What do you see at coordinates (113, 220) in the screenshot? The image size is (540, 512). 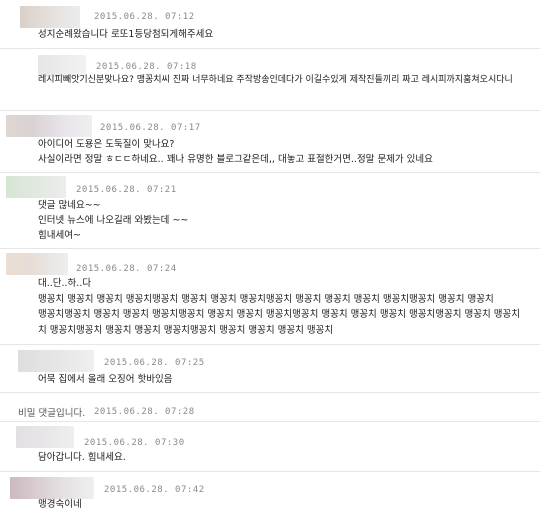 I see `comment-text: 댓글 많네요~~ 인터넷 뉴스에 나오길래 와봤는데 ~~ 힘내세여~` at bounding box center [113, 220].